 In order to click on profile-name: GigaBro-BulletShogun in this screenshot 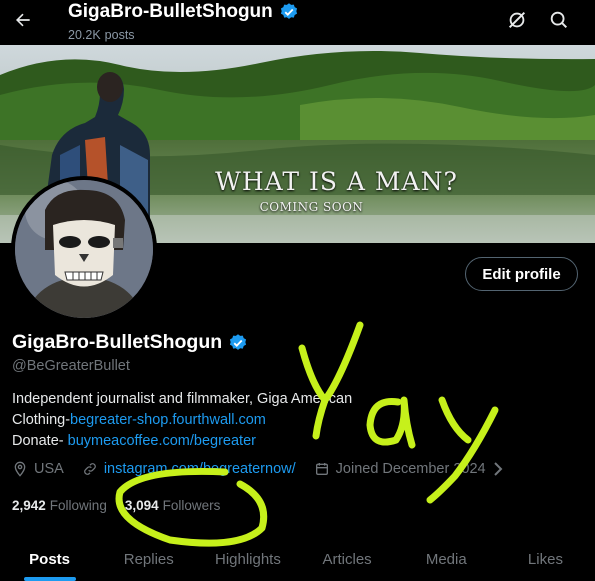, I will do `click(130, 342)`.